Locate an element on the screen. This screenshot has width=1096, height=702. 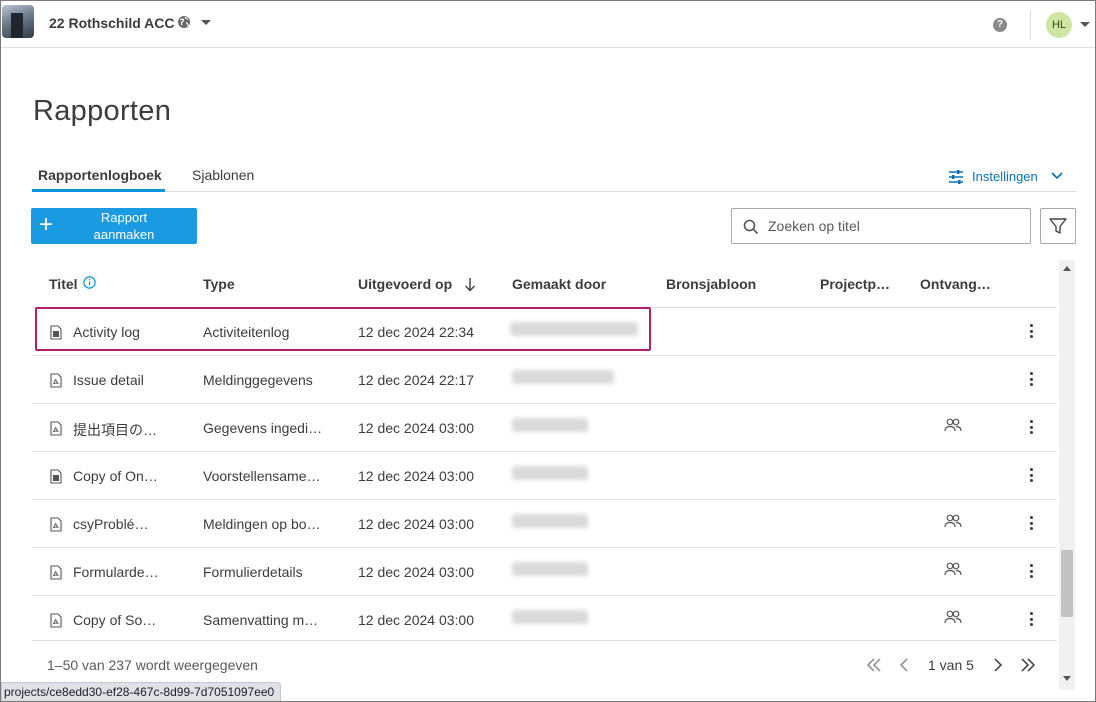
search-box is located at coordinates (881, 226).